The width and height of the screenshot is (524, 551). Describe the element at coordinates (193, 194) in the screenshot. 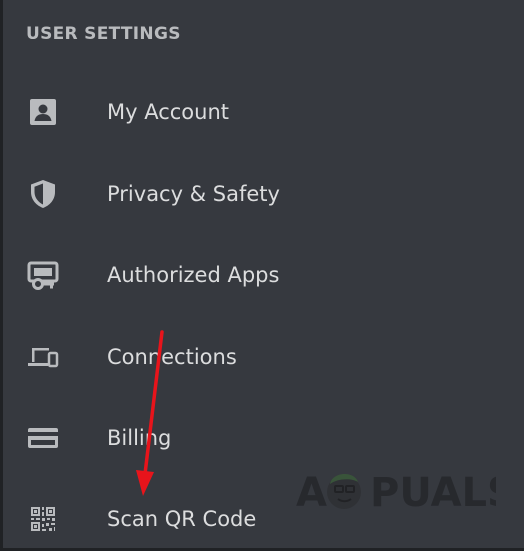

I see `menu-item-label: Privacy & Safety` at that location.